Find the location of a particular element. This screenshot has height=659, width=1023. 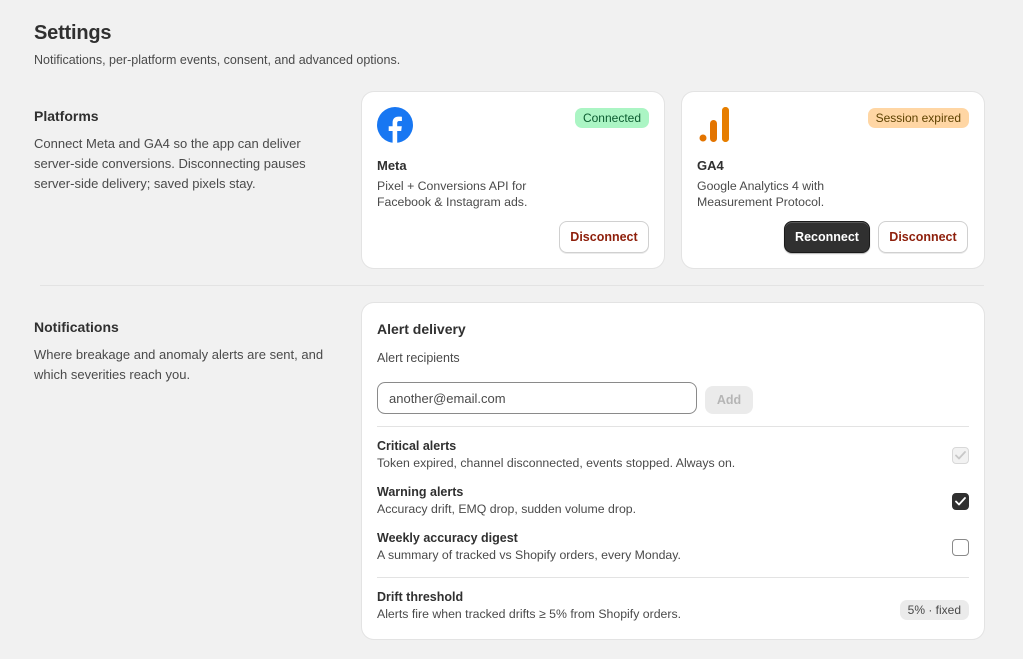

warning-alerts-checkbox is located at coordinates (960, 501).